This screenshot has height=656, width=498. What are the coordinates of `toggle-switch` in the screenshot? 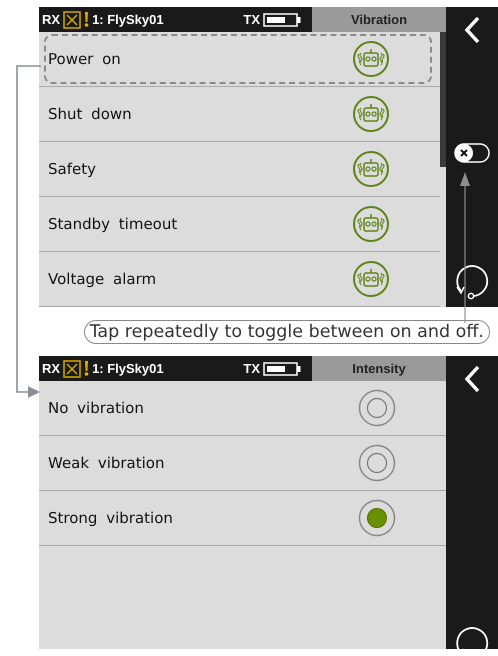 It's located at (472, 153).